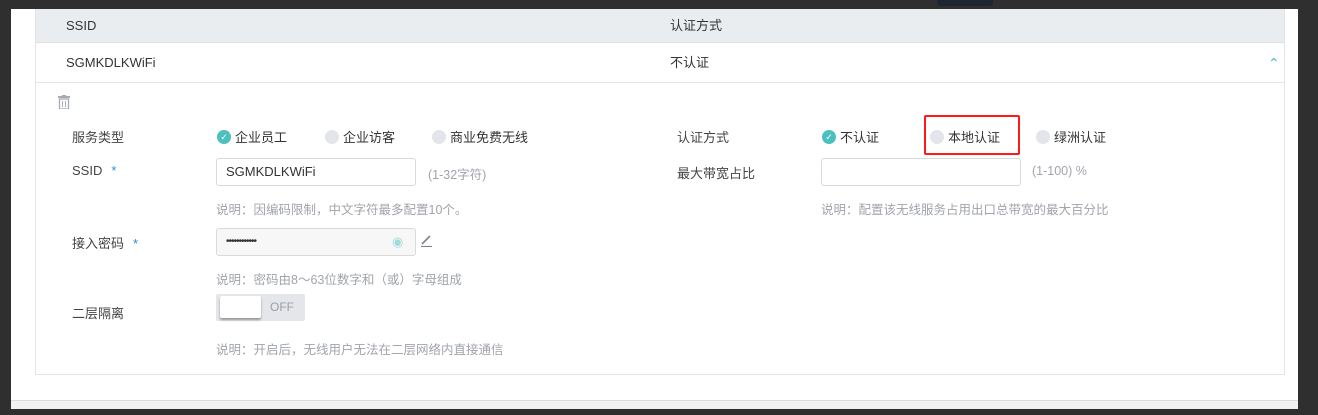 The image size is (1318, 415). What do you see at coordinates (426, 240) in the screenshot?
I see `edit-pencil-icon` at bounding box center [426, 240].